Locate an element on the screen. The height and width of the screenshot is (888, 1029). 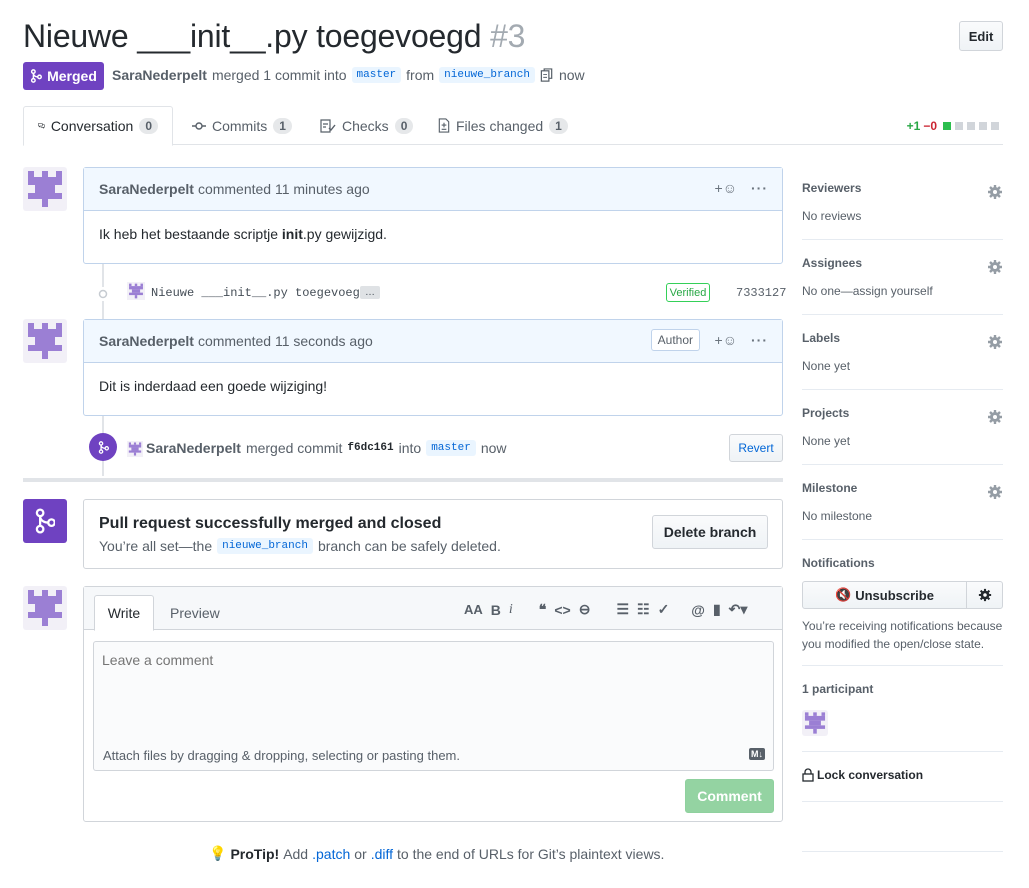
tab-checks-label: Checks is located at coordinates (365, 125).